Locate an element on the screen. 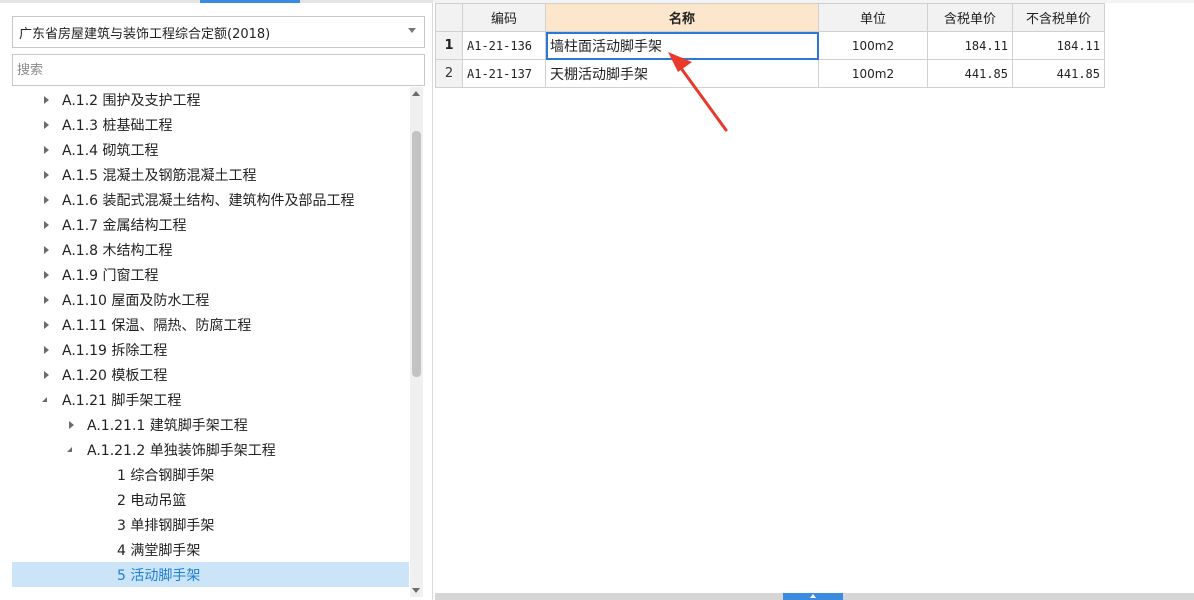 This screenshot has height=600, width=1194. tree-item-label: A.1.11 保温、隔热、防腐工程 is located at coordinates (157, 325).